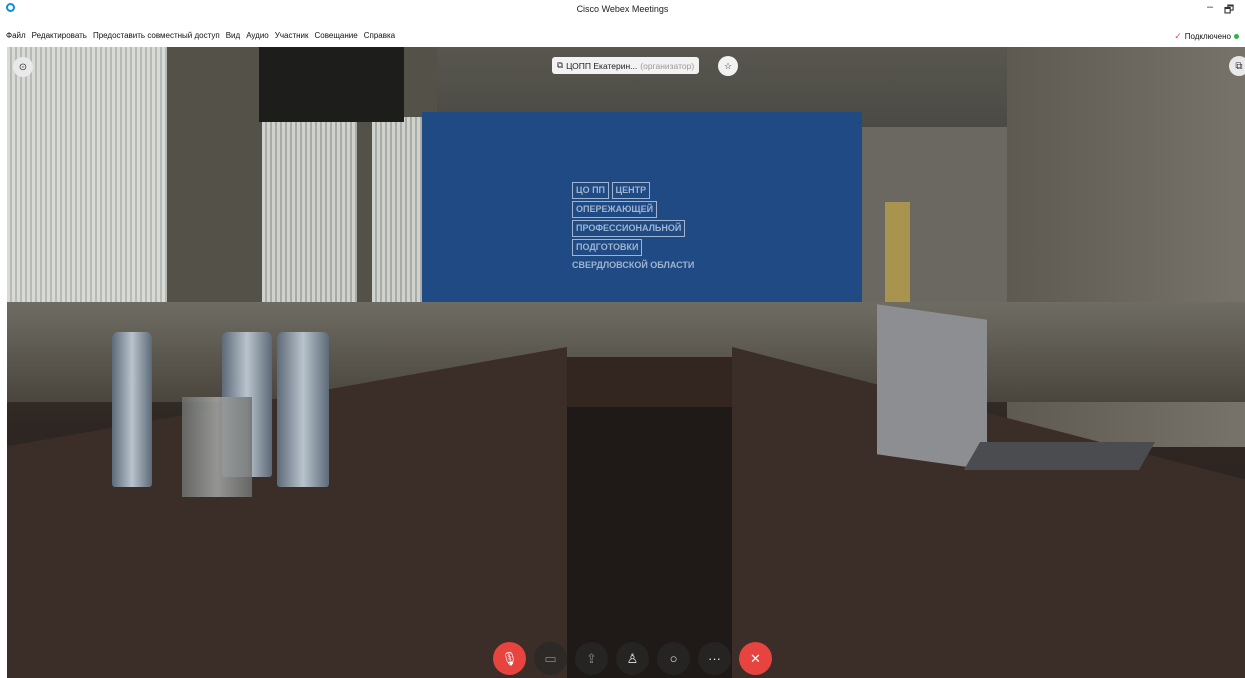 The height and width of the screenshot is (678, 1245). Describe the element at coordinates (633, 265) in the screenshot. I see `wall-logo-line-5: СВЕРДЛОВСКОЙ ОБЛАСТИ` at that location.